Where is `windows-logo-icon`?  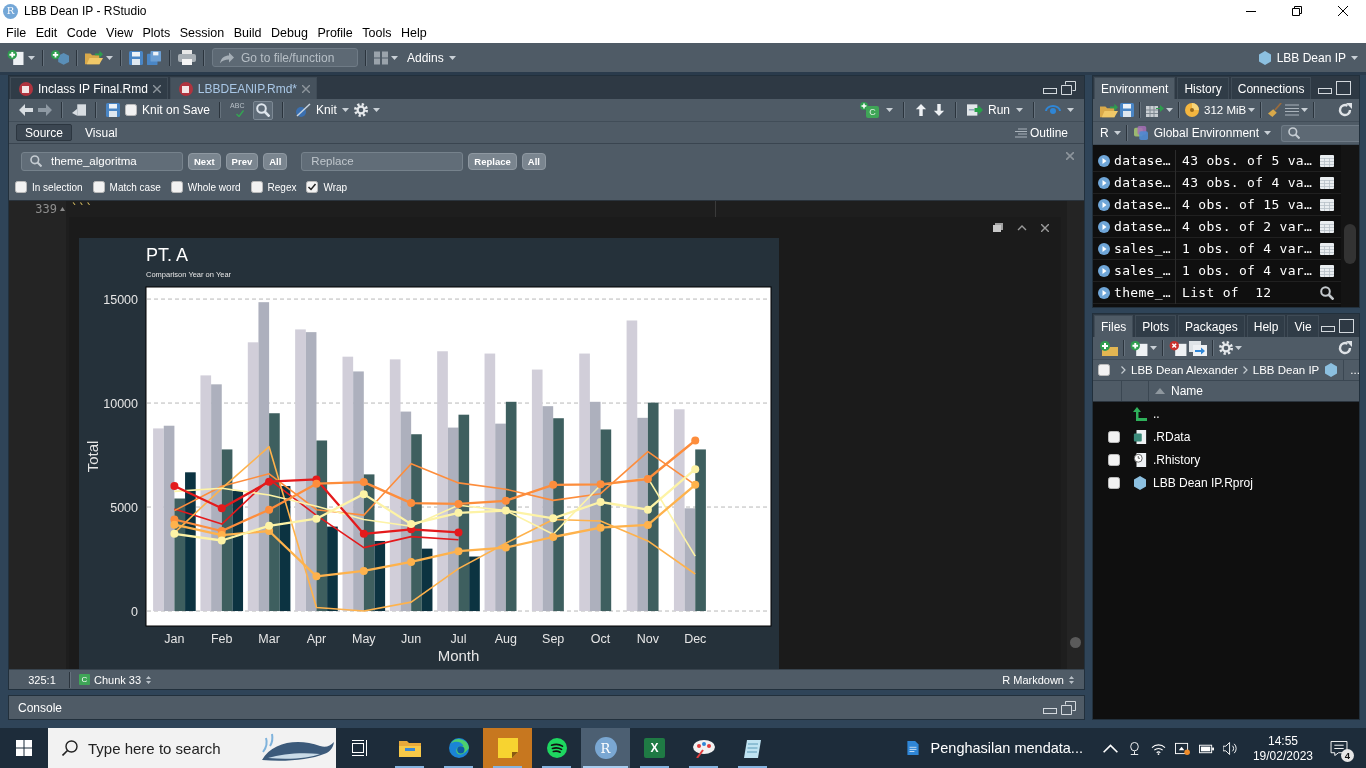
windows-logo-icon is located at coordinates (24, 748).